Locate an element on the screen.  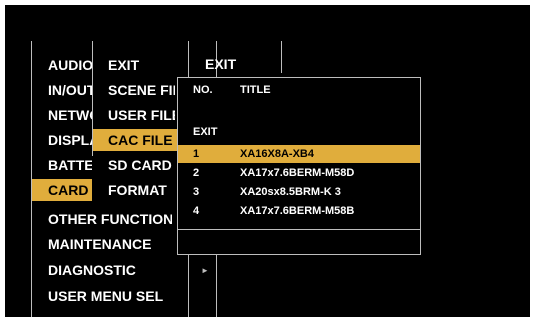
menu-item-in-out: IN/OUT is located at coordinates (70, 90).